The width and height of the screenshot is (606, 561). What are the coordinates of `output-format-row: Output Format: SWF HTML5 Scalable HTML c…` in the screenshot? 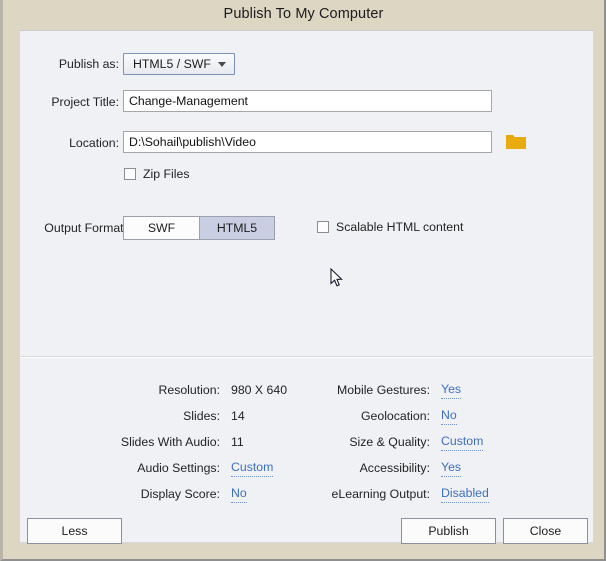 It's located at (306, 228).